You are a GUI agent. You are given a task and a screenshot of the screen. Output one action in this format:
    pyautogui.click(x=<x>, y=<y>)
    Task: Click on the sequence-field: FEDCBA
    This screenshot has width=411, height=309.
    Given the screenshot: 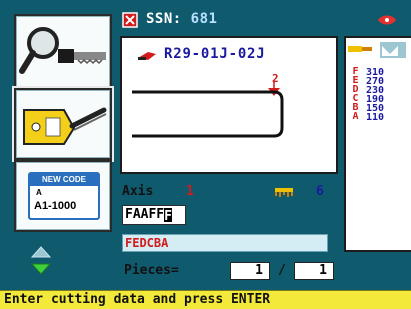 What is the action you would take?
    pyautogui.click(x=225, y=243)
    